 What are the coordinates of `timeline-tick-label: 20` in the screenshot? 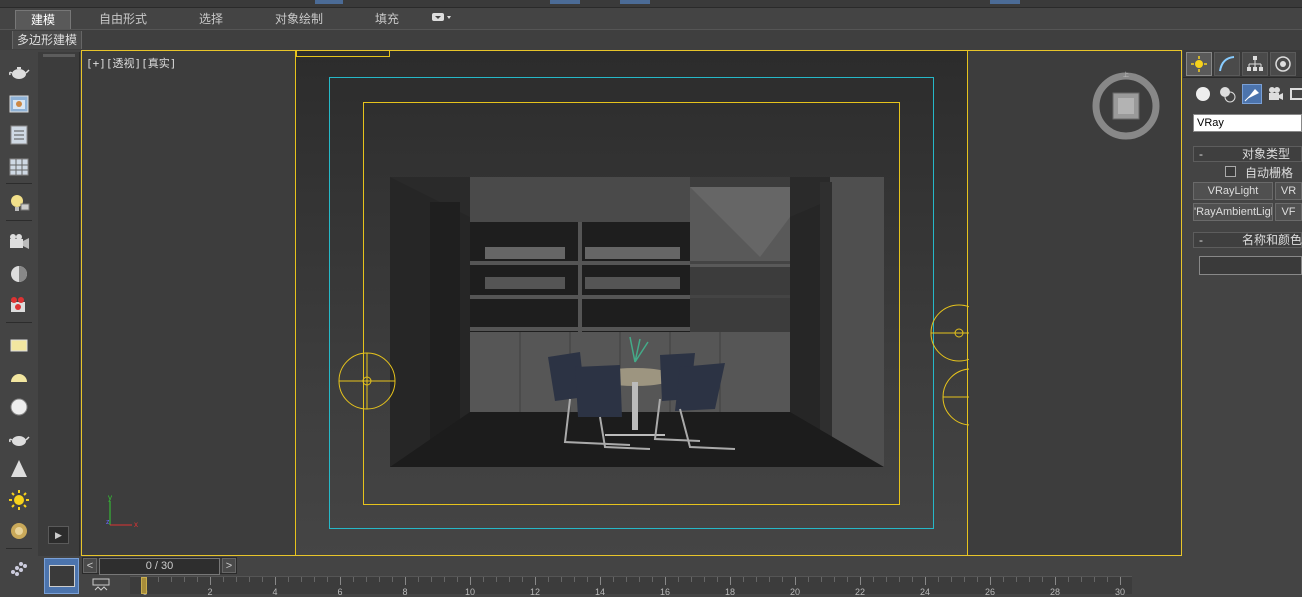 It's located at (795, 592).